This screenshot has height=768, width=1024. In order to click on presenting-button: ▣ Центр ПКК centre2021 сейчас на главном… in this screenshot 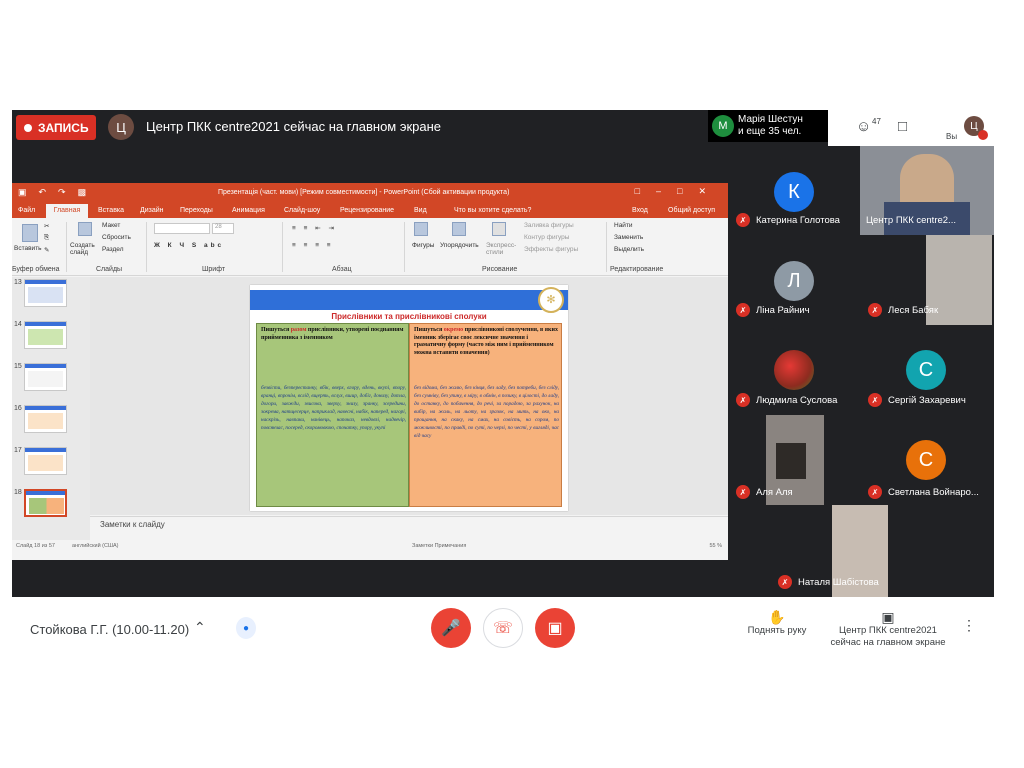, I will do `click(888, 629)`.